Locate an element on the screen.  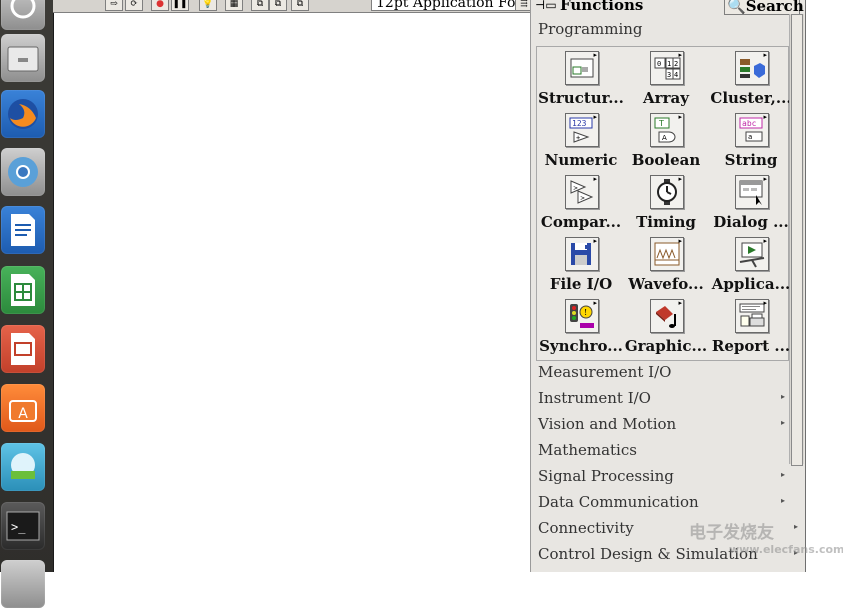
palette-item-string: abc a ▸ String is located at coordinates (751, 142).